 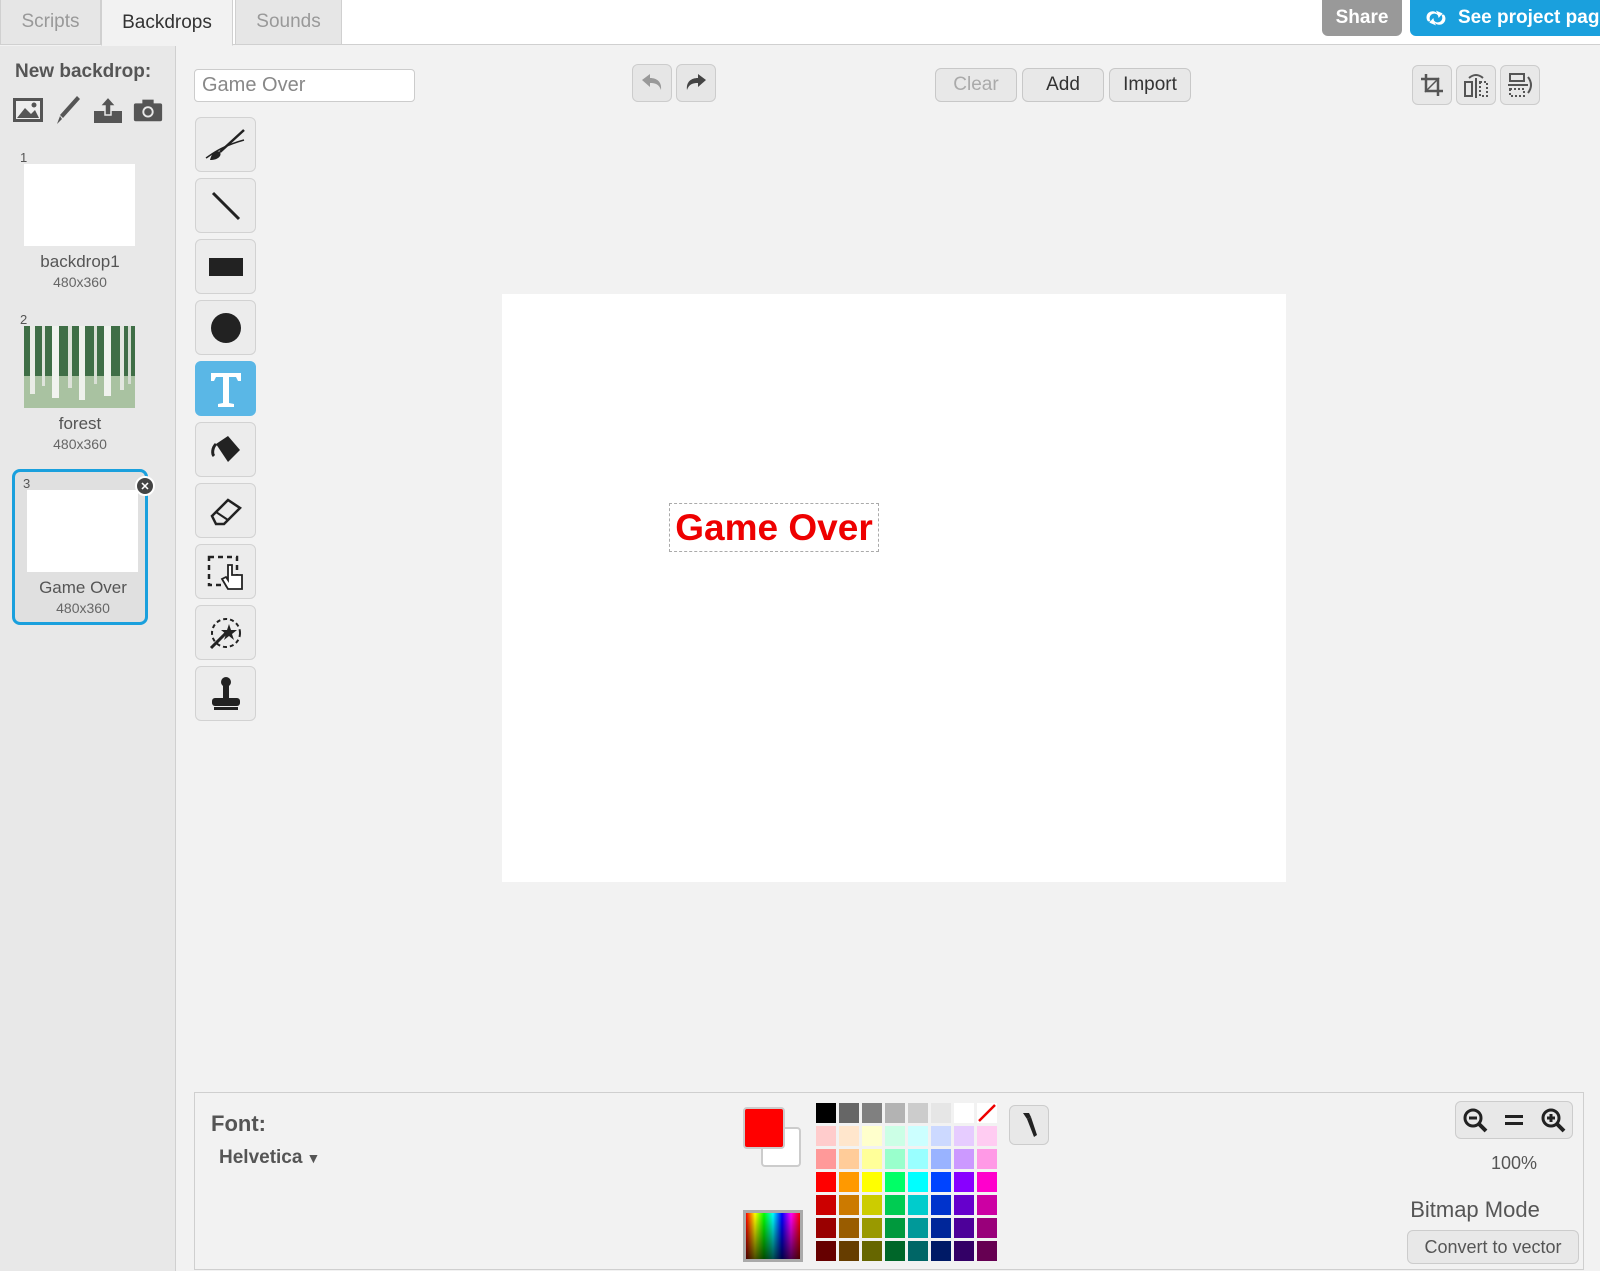 What do you see at coordinates (1514, 1120) in the screenshot?
I see `zoom-reset-button` at bounding box center [1514, 1120].